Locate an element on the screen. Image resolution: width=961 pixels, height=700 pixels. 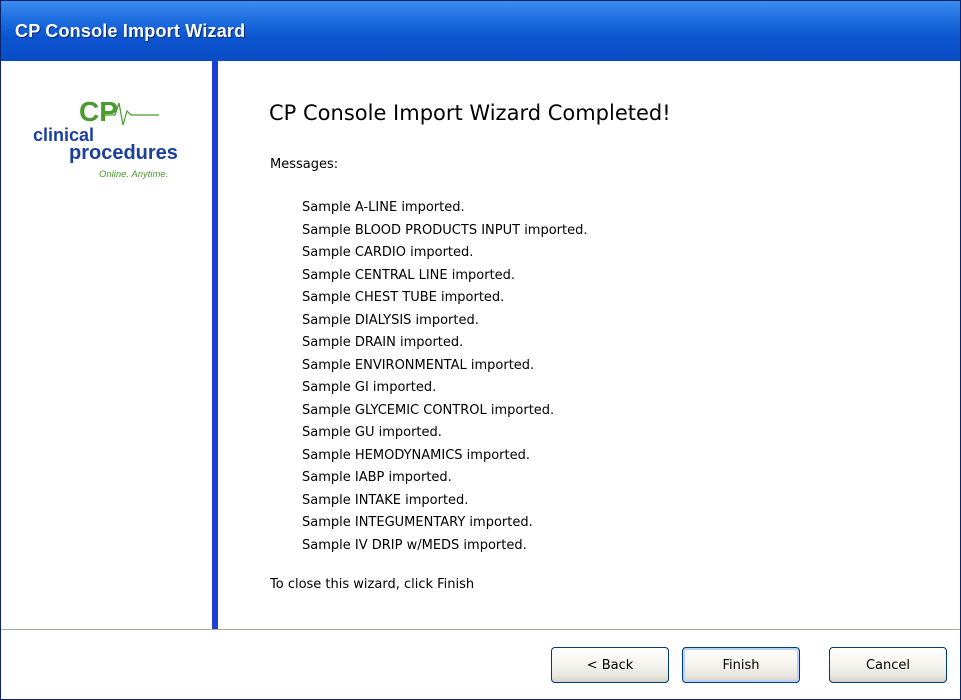
message-item: Sample CARDIO imported. is located at coordinates (388, 252).